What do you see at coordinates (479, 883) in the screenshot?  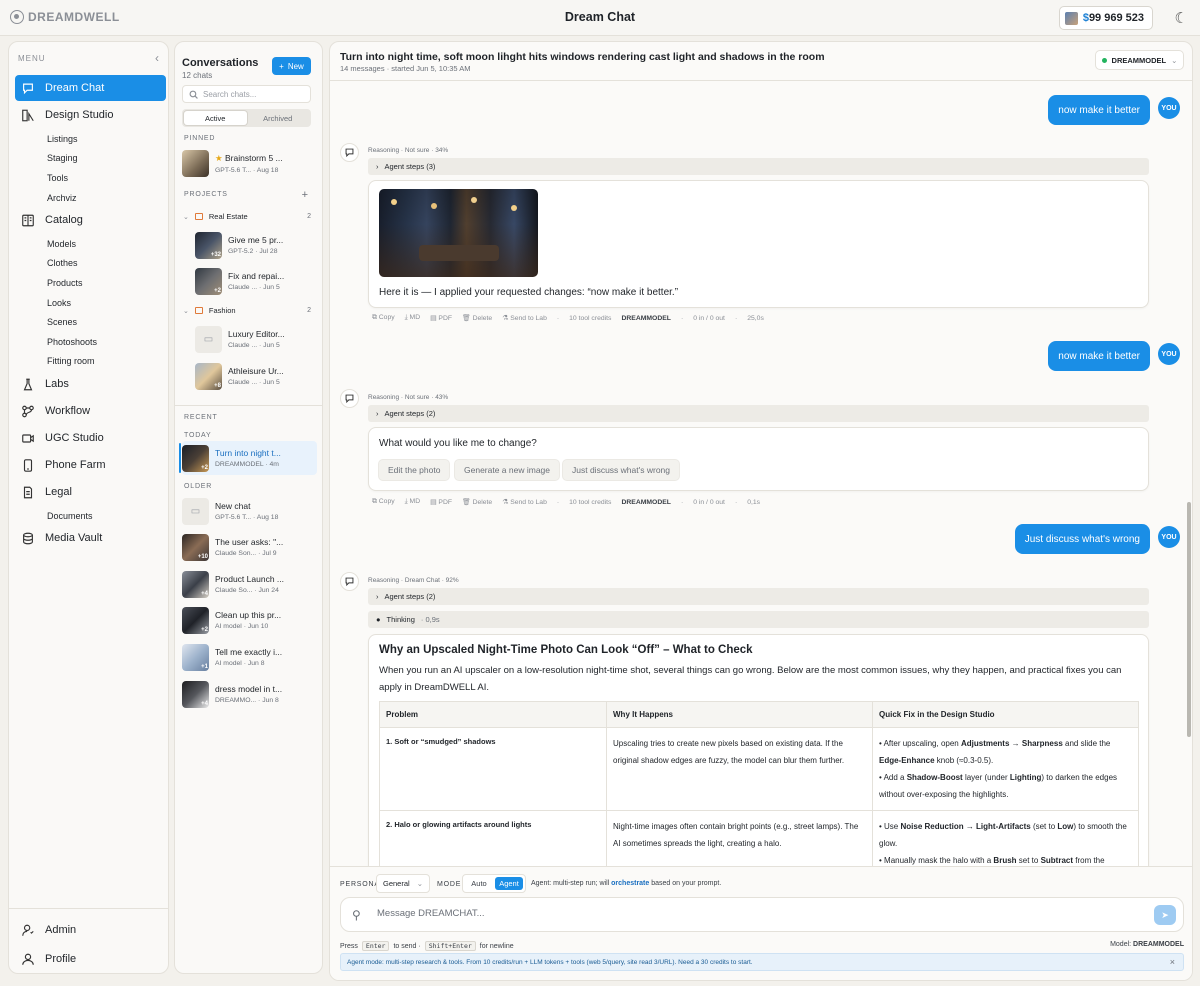 I see `mode-auto: Auto` at bounding box center [479, 883].